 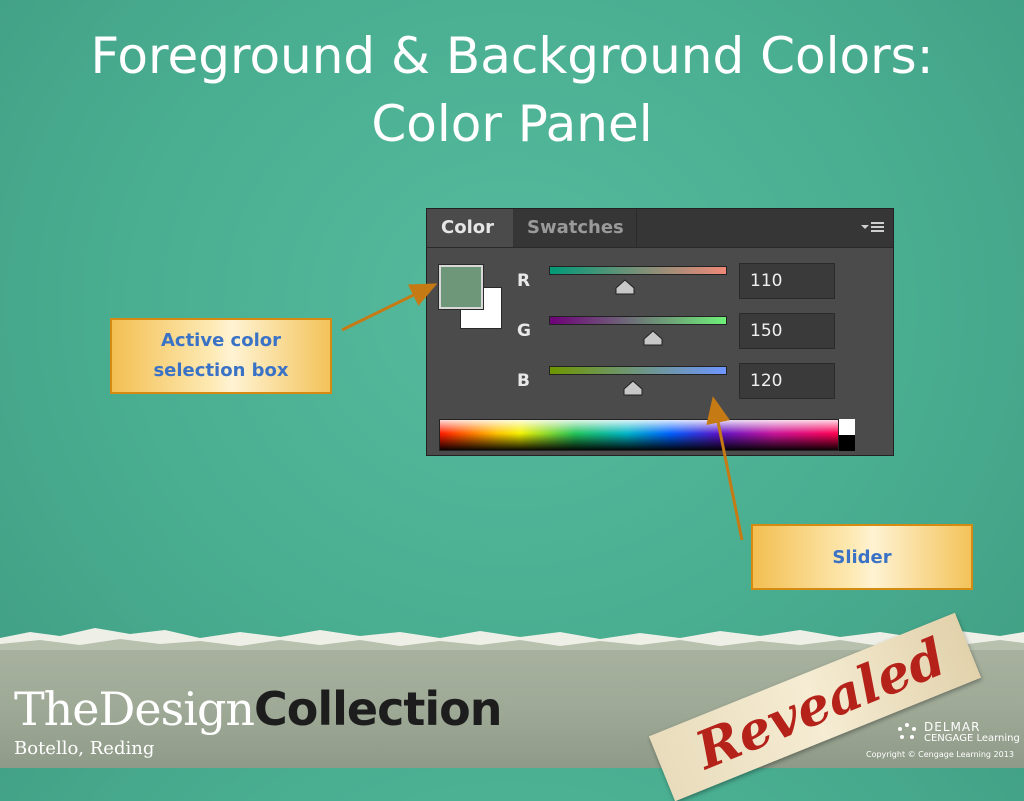 I want to click on channel-label-b: B, so click(x=523, y=381).